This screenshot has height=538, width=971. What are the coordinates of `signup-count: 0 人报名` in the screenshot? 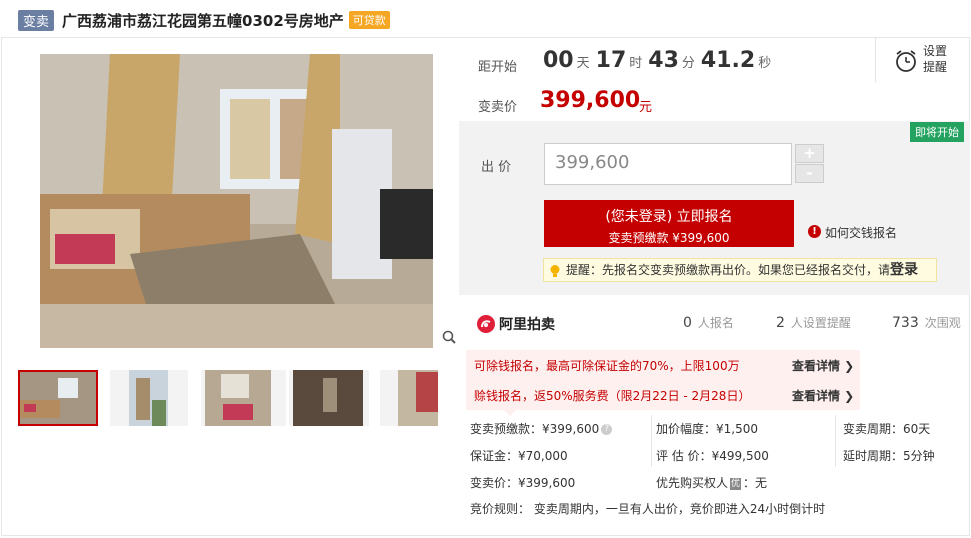 It's located at (708, 322).